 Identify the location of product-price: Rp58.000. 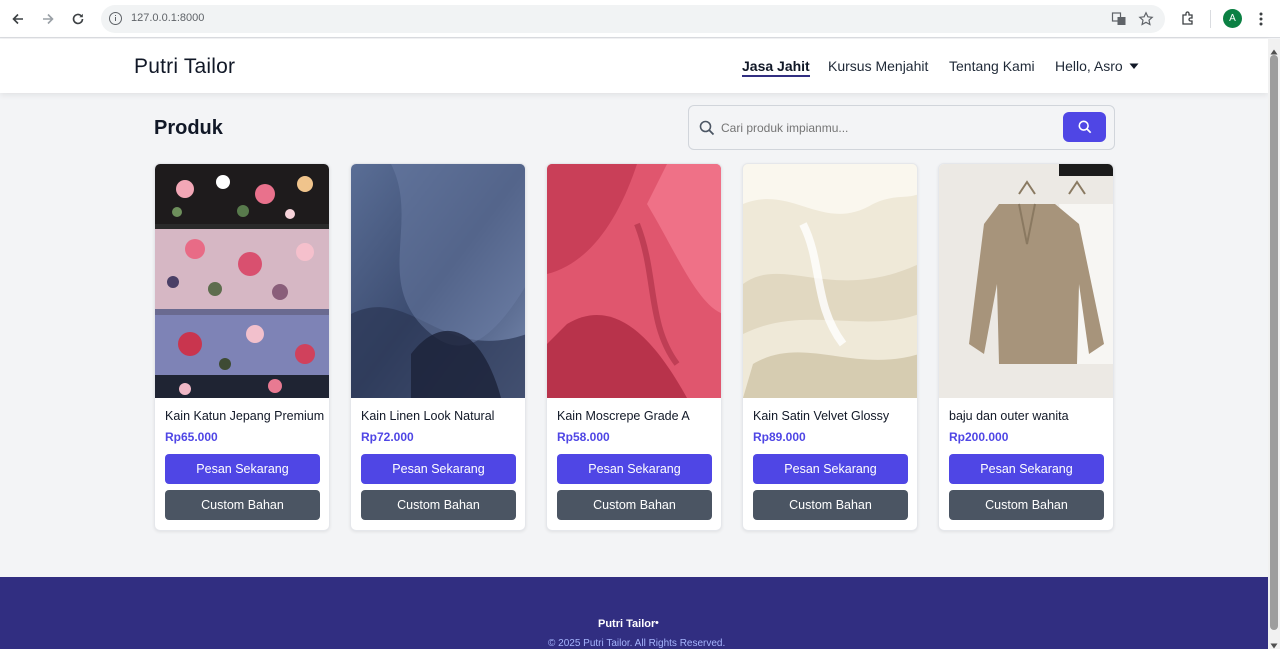
(583, 437).